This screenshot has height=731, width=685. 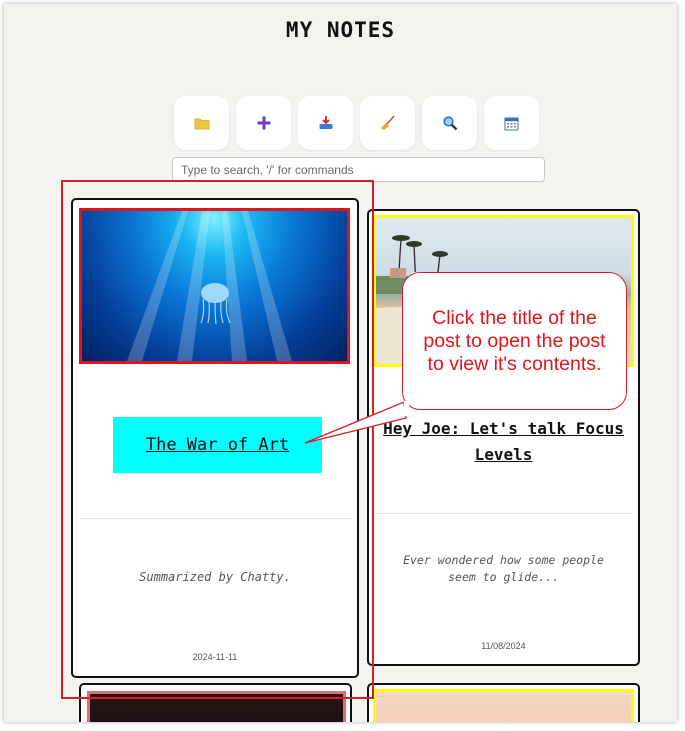 I want to click on callout-seam, so click(x=406, y=408).